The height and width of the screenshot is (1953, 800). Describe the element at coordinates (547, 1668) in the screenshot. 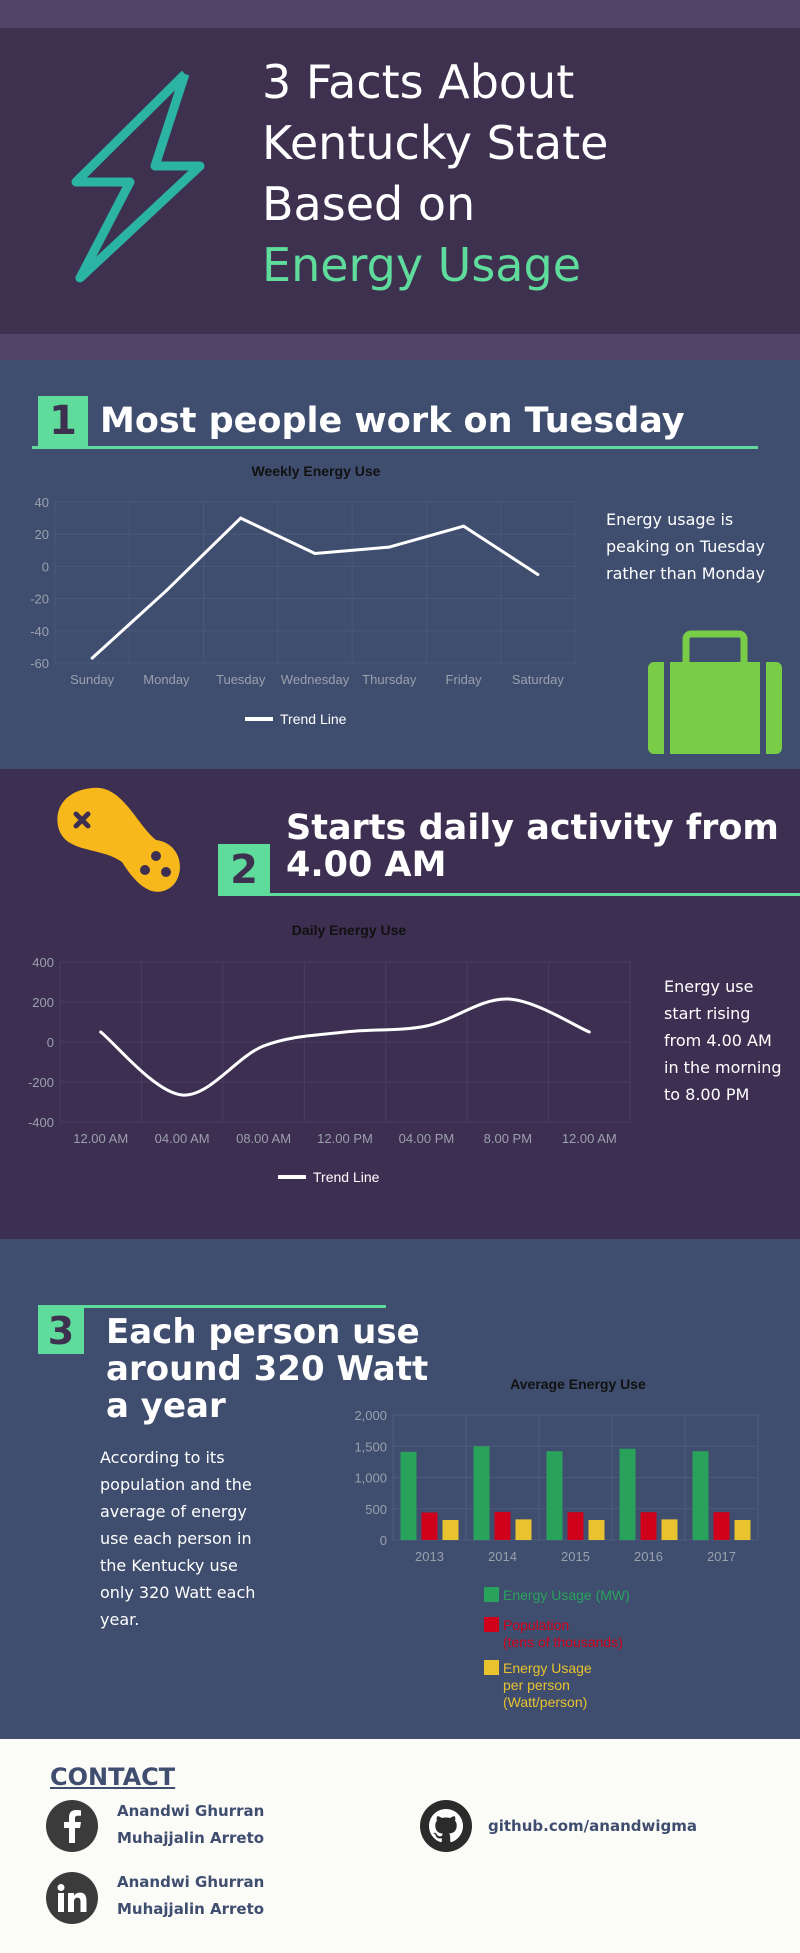

I see `legend-label-per-person-line-1: Energy Usage` at that location.